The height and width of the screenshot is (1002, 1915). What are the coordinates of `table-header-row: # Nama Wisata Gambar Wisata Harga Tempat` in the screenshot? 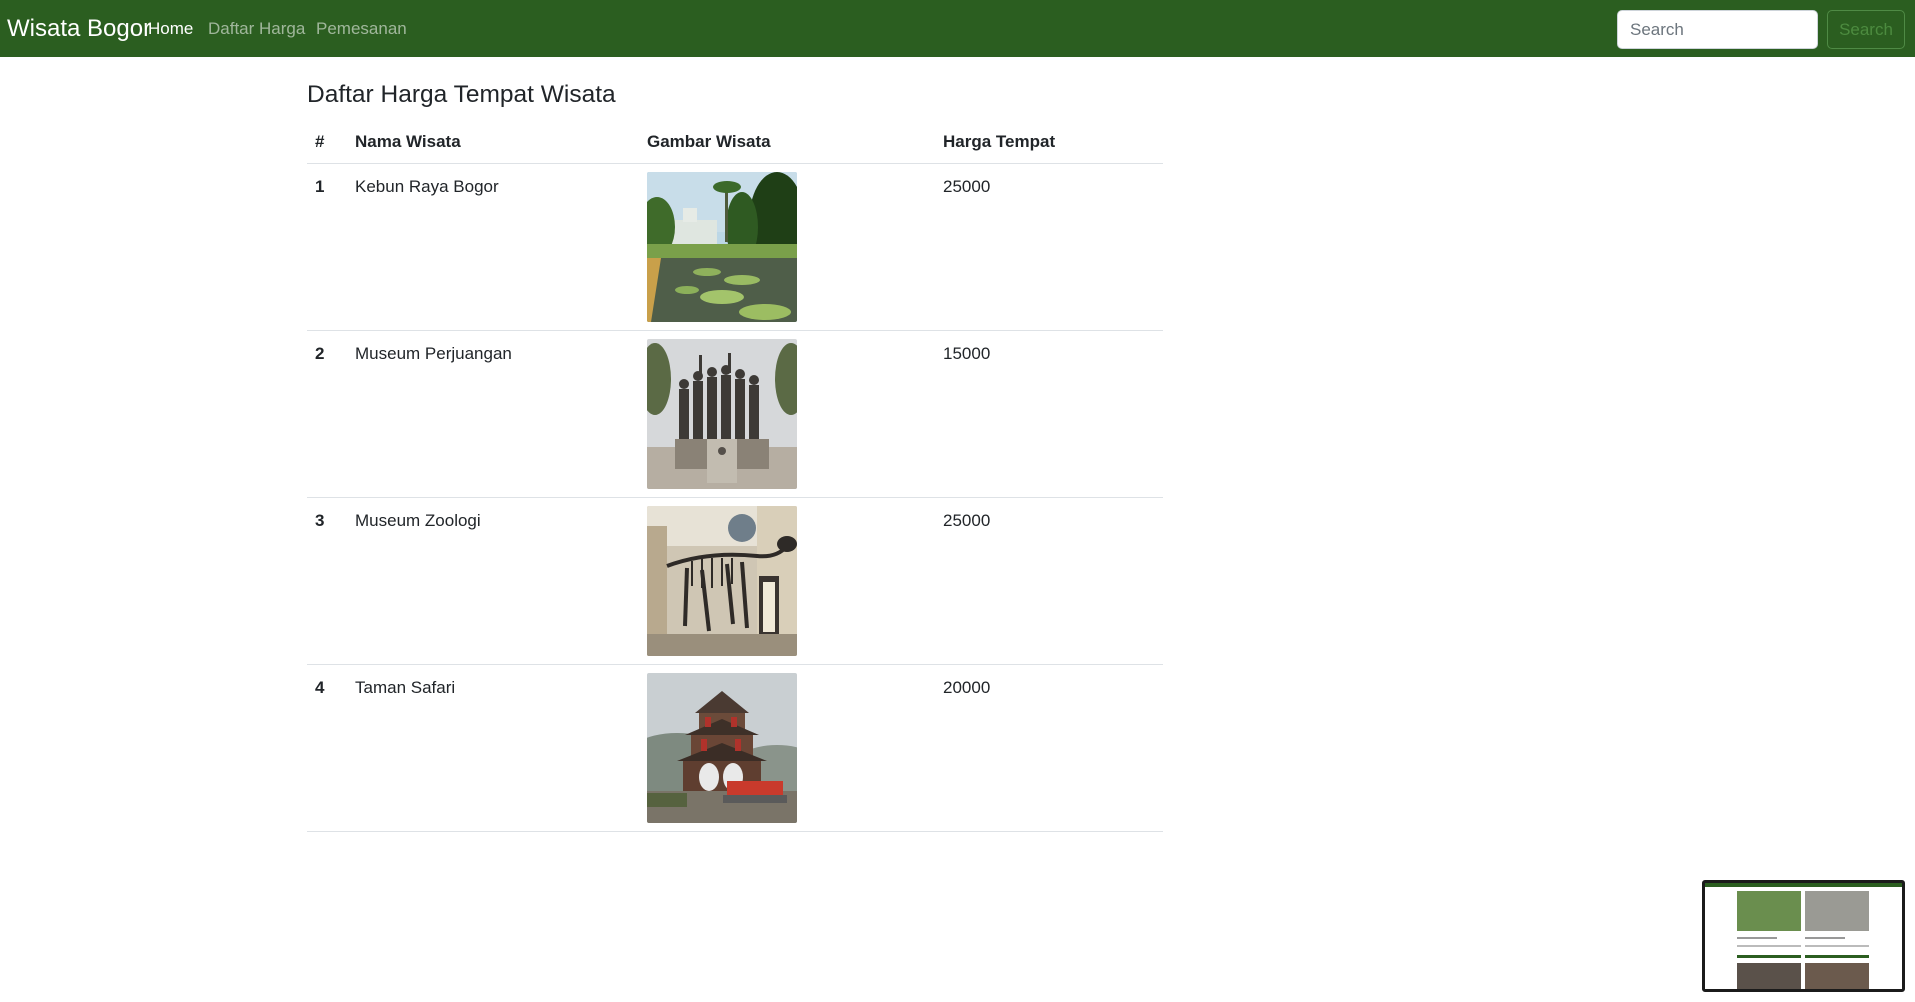 It's located at (735, 143).